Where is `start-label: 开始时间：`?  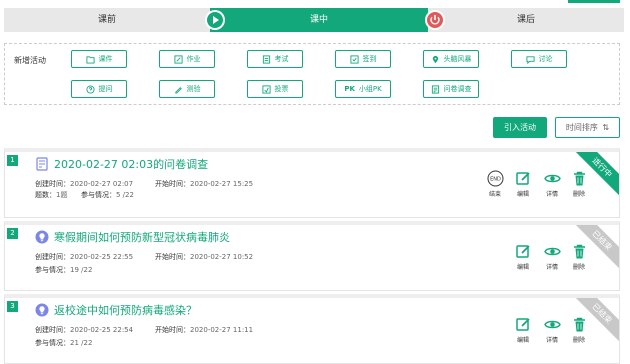 start-label: 开始时间： is located at coordinates (172, 257).